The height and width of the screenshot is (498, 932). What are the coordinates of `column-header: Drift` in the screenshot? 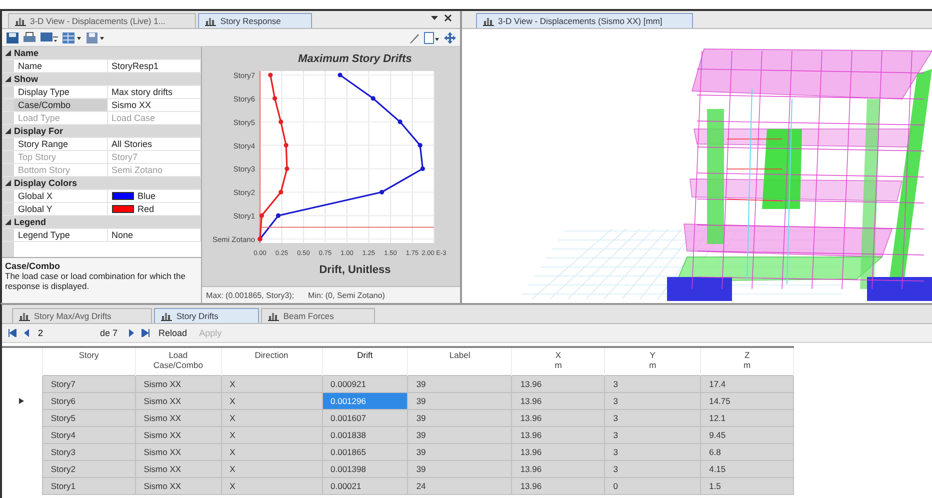 It's located at (365, 361).